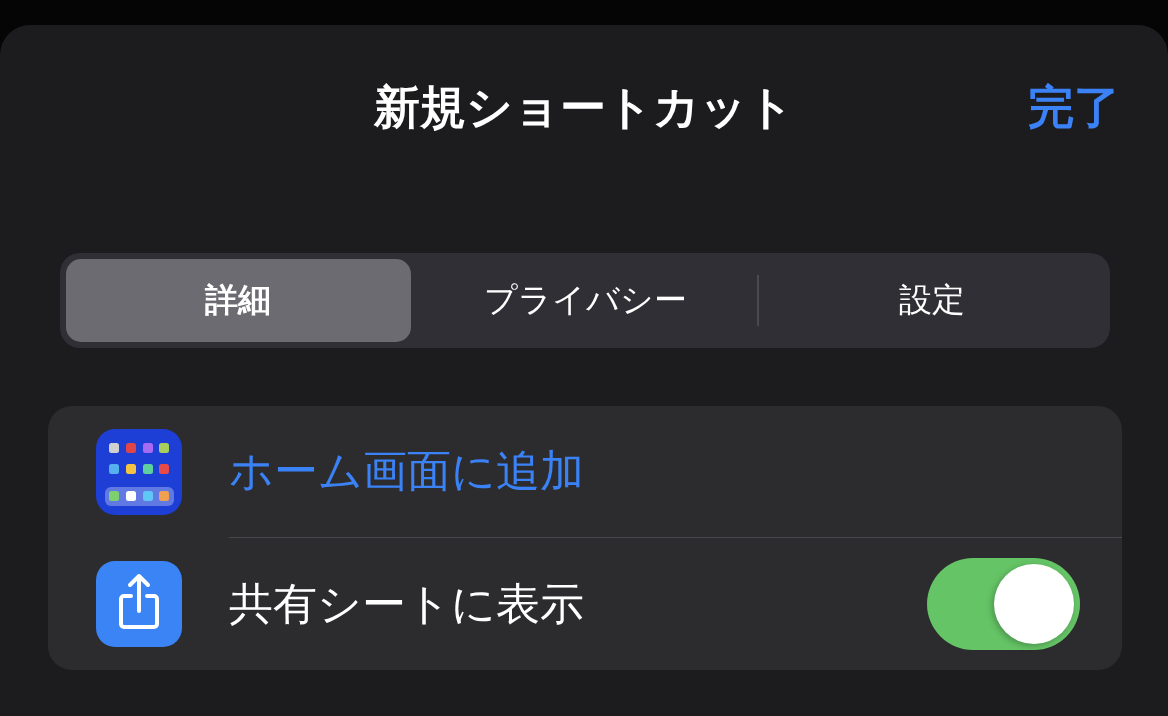 The image size is (1168, 716). Describe the element at coordinates (139, 603) in the screenshot. I see `share-icon` at that location.